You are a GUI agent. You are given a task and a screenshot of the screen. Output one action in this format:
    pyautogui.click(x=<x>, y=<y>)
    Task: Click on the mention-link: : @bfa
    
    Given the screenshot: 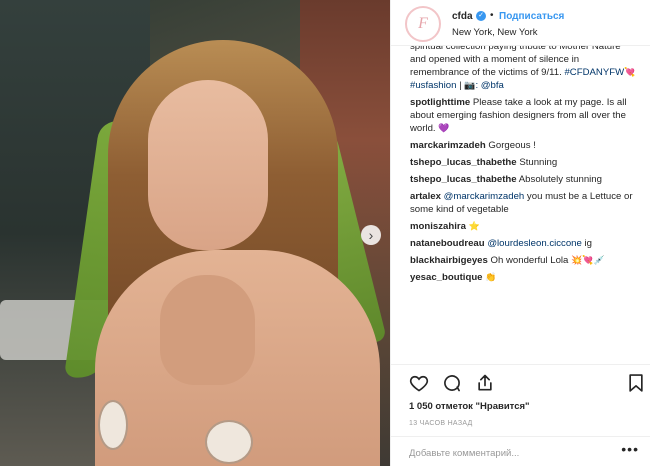 What is the action you would take?
    pyautogui.click(x=489, y=85)
    